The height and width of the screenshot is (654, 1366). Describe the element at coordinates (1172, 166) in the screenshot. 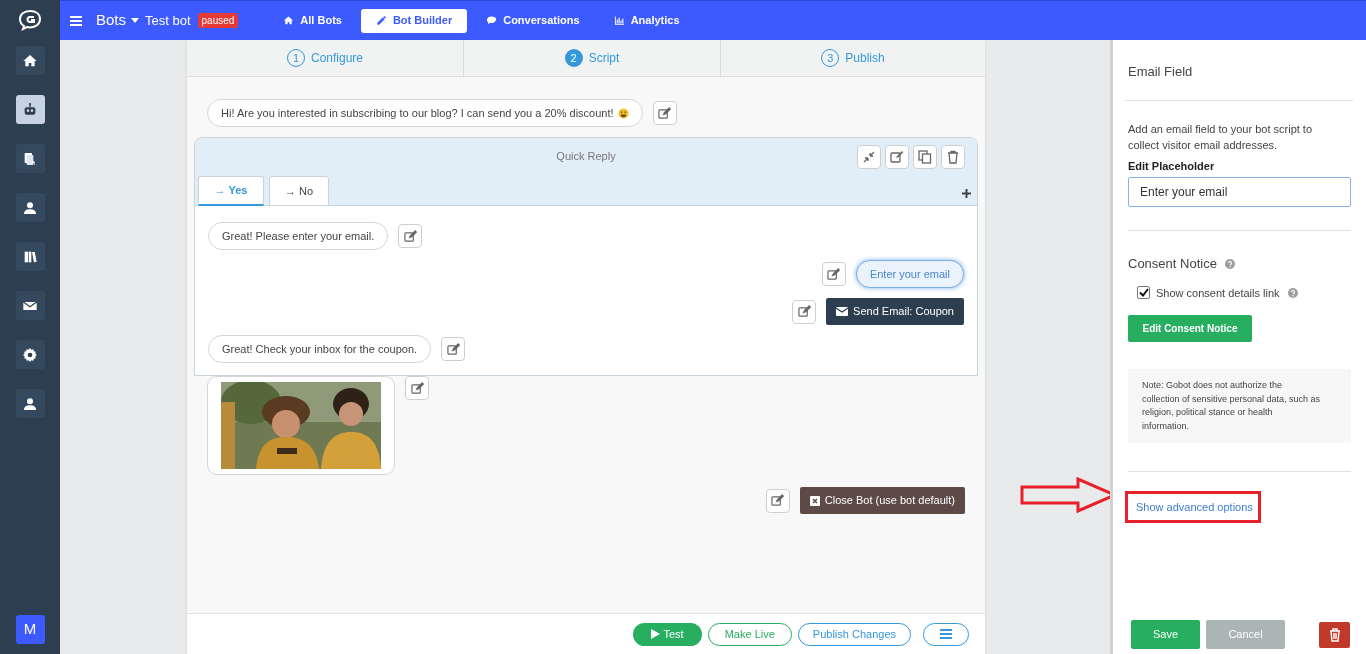

I see `field-label: Edit Placeholder` at that location.